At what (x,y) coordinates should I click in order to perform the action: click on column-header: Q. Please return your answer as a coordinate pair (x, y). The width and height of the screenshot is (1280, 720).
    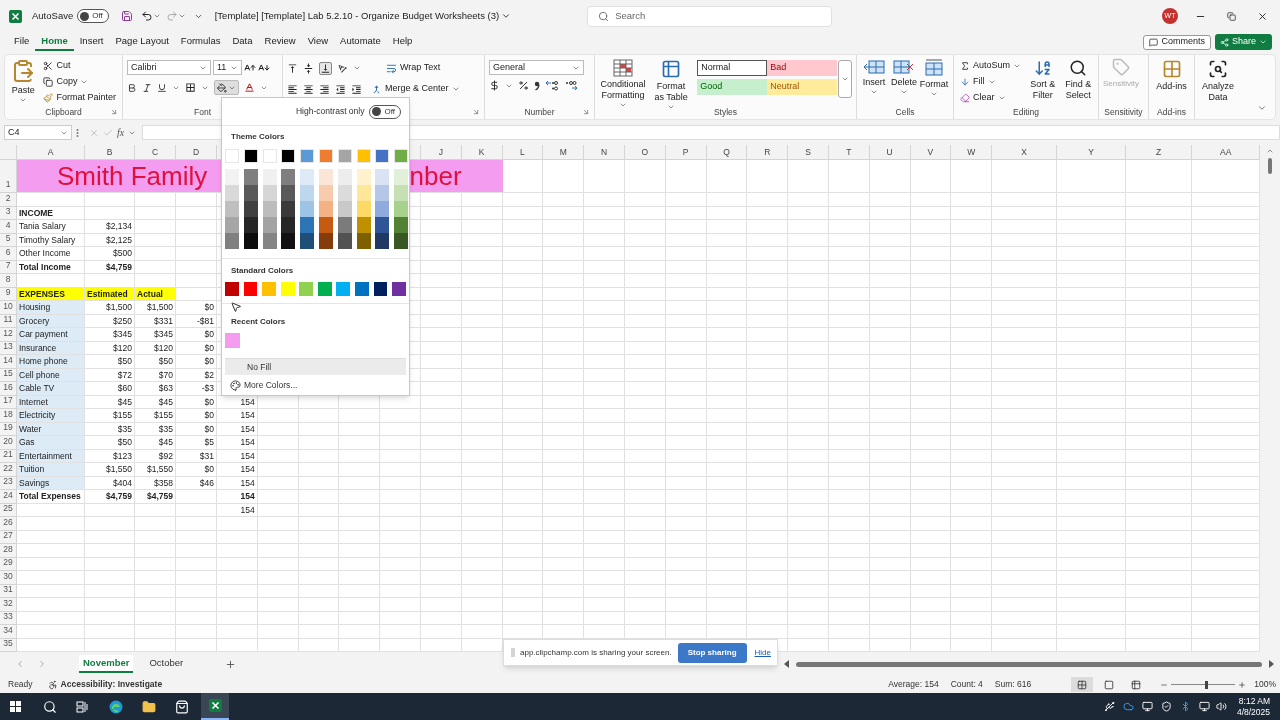
    Looking at the image, I should click on (727, 152).